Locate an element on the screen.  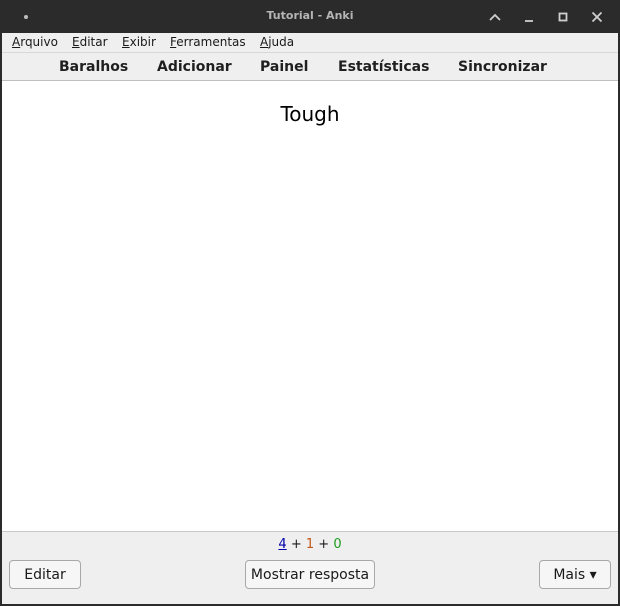
toolbar-decks-link: Baralhos is located at coordinates (93, 67).